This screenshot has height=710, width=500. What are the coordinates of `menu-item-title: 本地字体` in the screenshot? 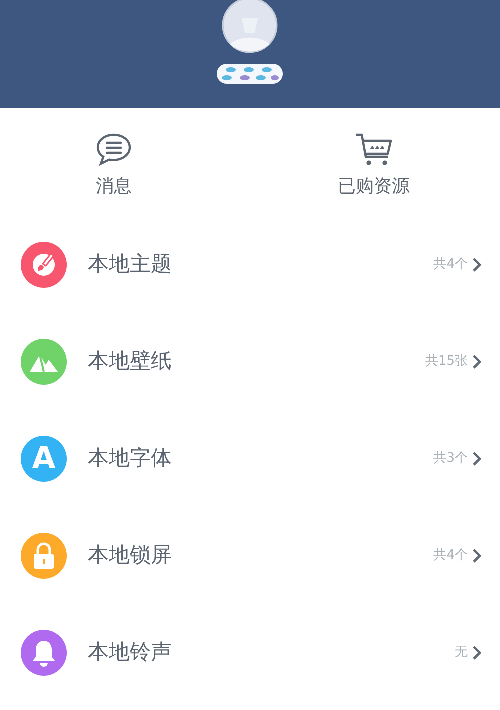 It's located at (130, 458).